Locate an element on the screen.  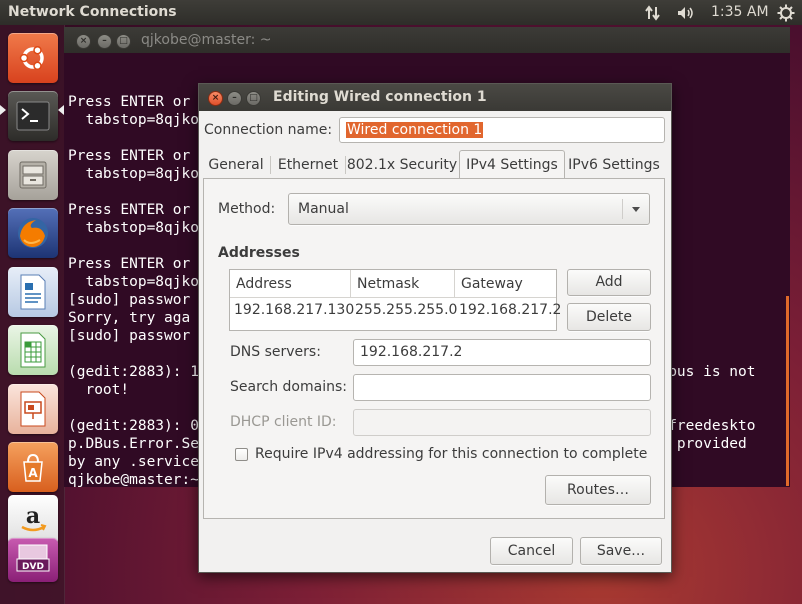
tab-general: General is located at coordinates (236, 165).